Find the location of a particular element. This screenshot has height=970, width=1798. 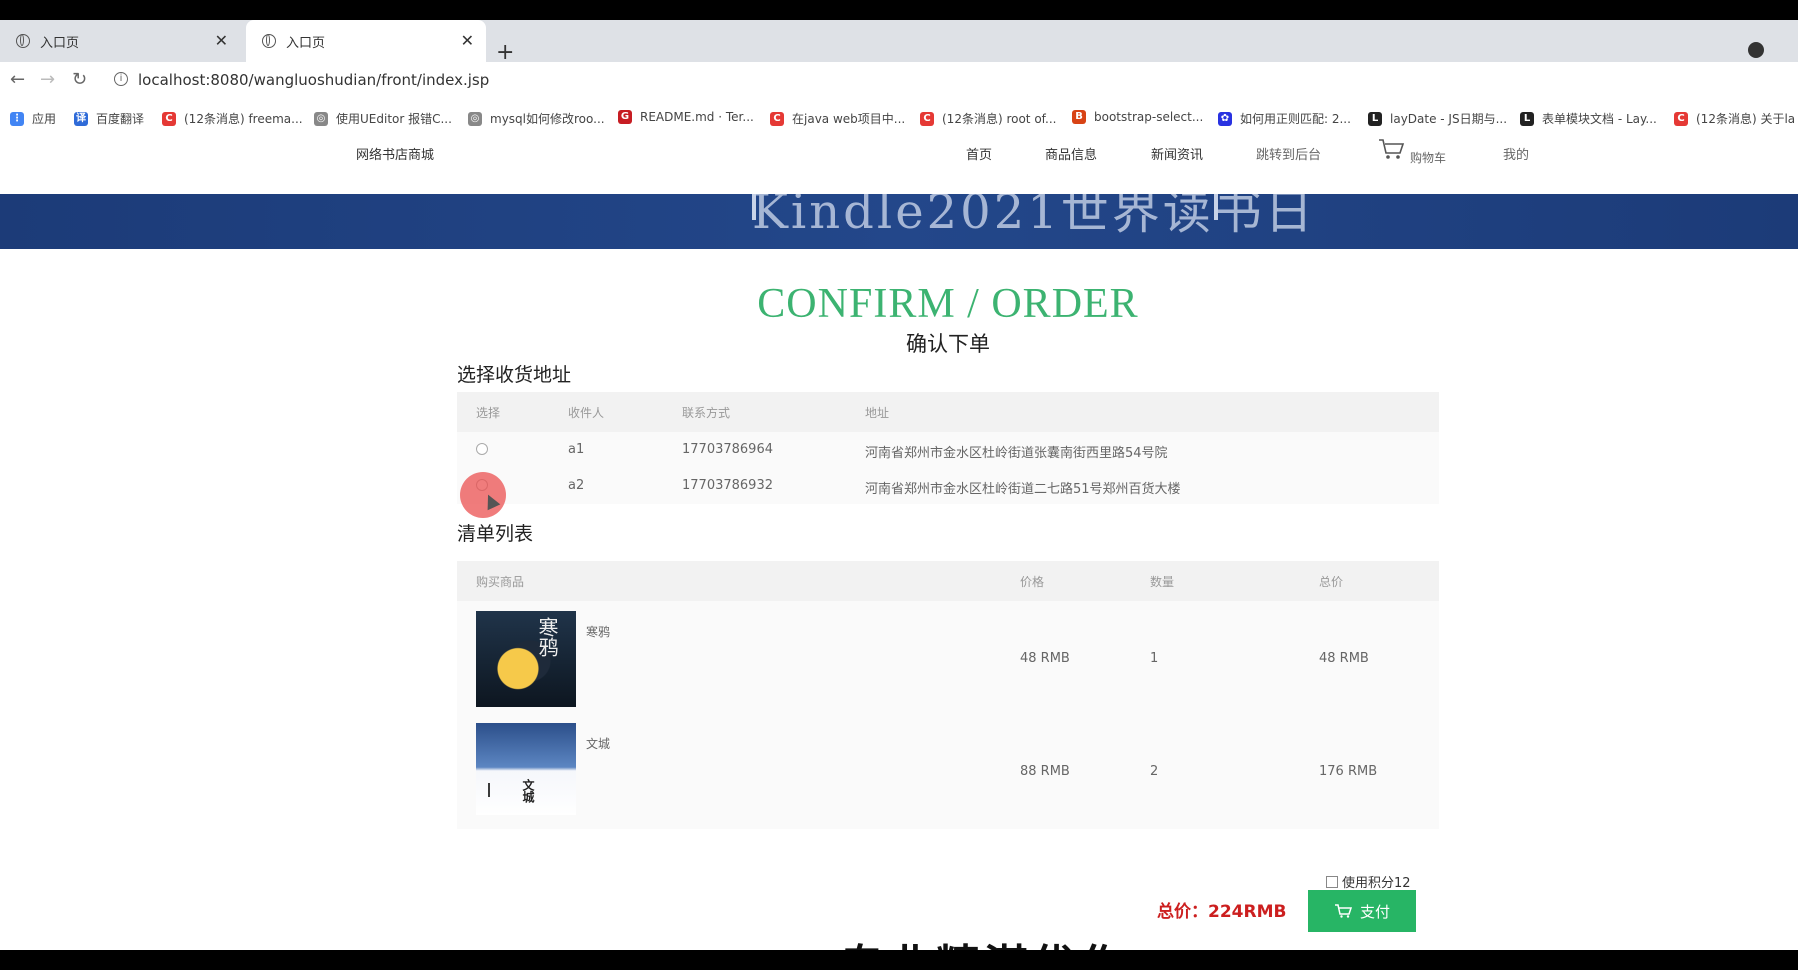

banner: Kindle2021世界读书日 is located at coordinates (899, 221).